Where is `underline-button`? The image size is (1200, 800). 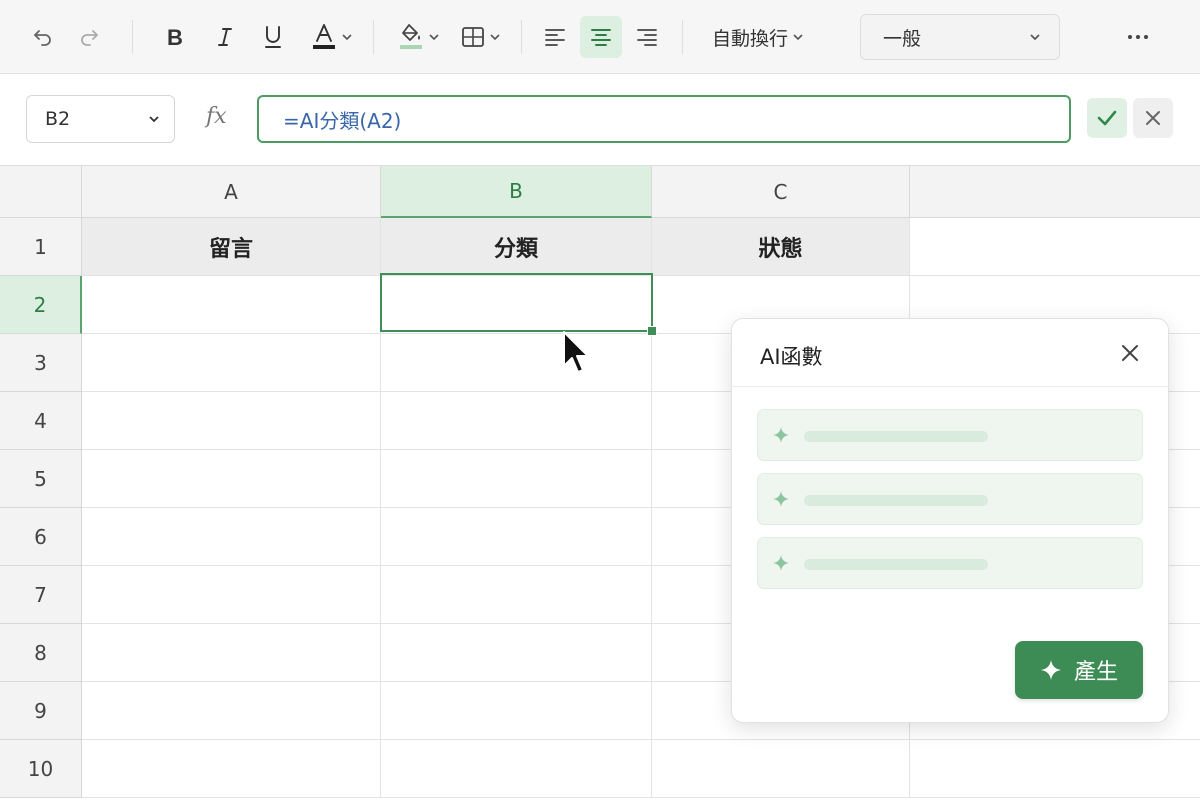
underline-button is located at coordinates (273, 37).